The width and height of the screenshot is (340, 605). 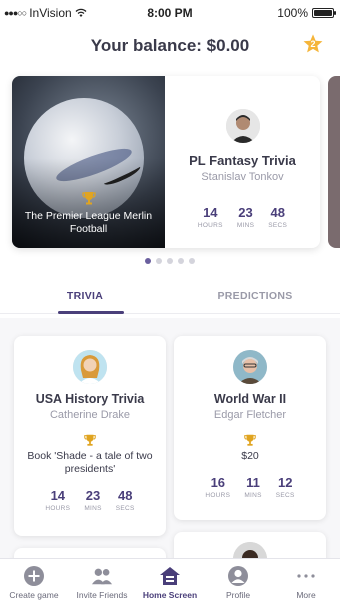 I want to click on quiz-title: PL Fantasy Trivia, so click(x=242, y=160).